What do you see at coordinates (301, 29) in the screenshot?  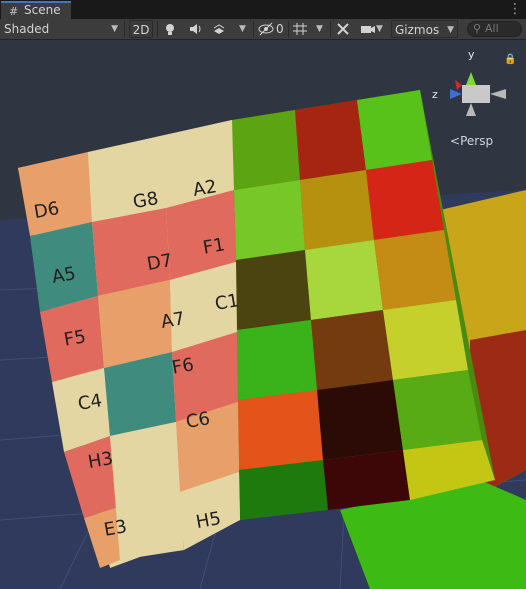 I see `grid-icon` at bounding box center [301, 29].